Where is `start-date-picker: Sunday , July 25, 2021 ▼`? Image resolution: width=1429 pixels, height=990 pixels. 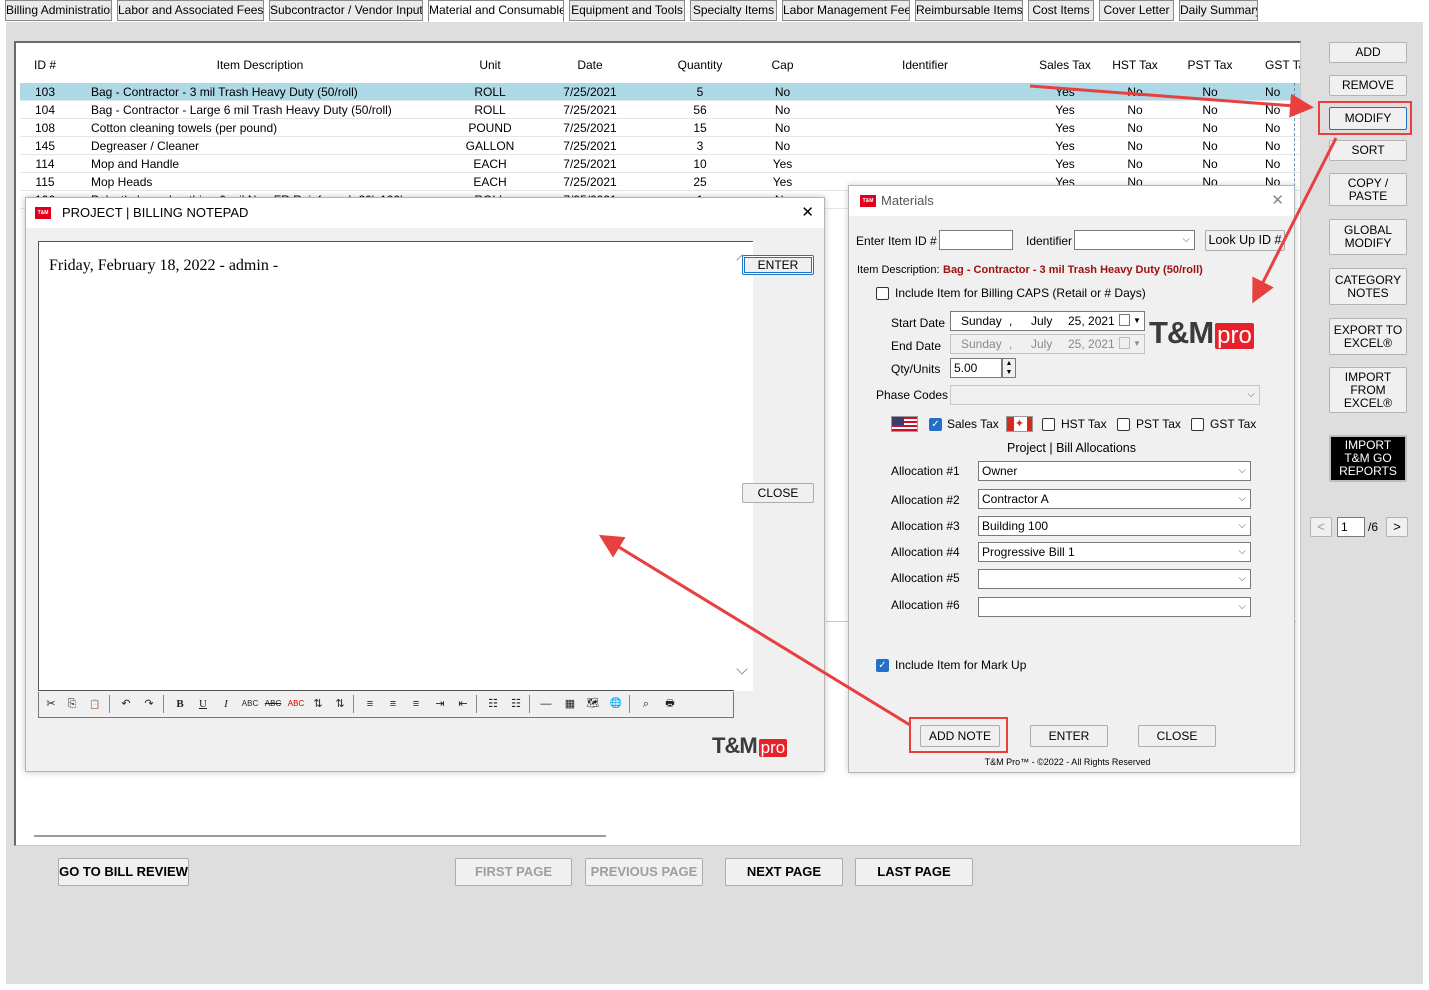
start-date-picker: Sunday , July 25, 2021 ▼ is located at coordinates (1047, 321).